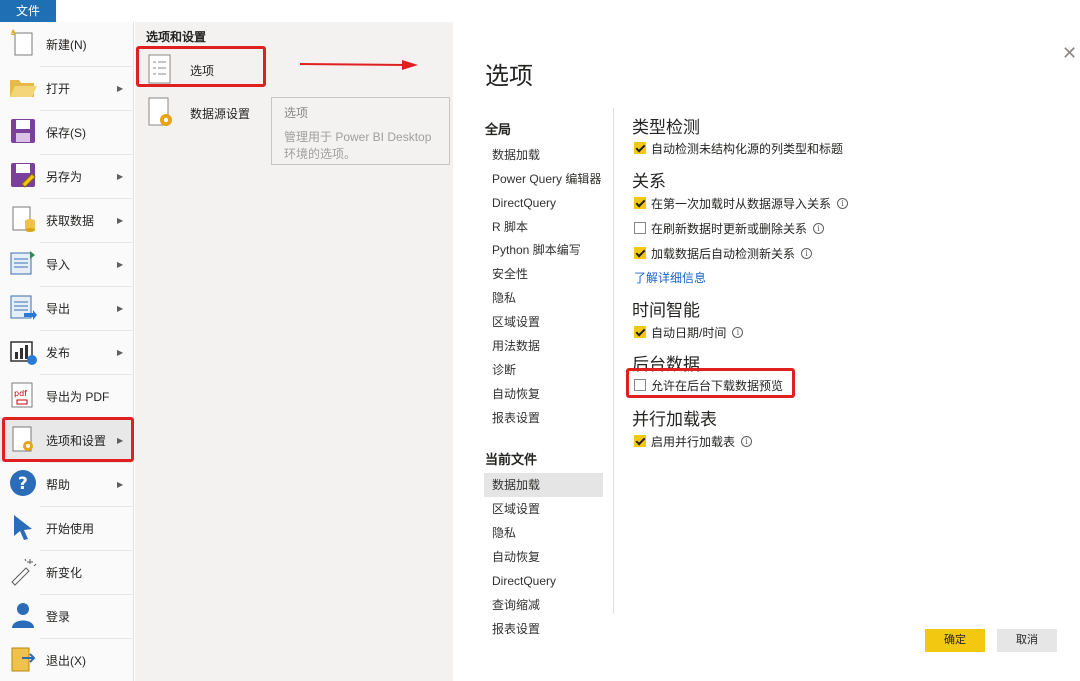 The height and width of the screenshot is (681, 1080). Describe the element at coordinates (220, 114) in the screenshot. I see `submenu-label: 数据源设置` at that location.